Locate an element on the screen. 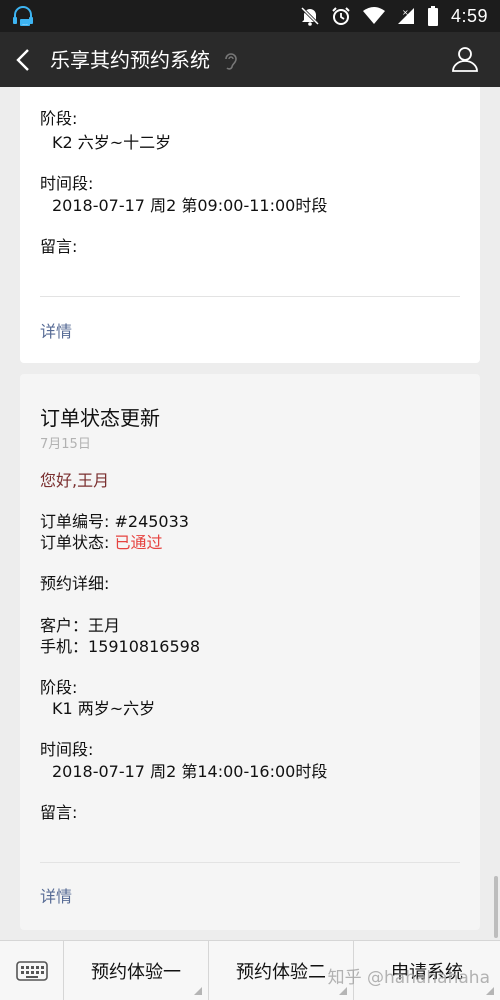 This screenshot has width=500, height=1000. signal-icon: × is located at coordinates (405, 16).